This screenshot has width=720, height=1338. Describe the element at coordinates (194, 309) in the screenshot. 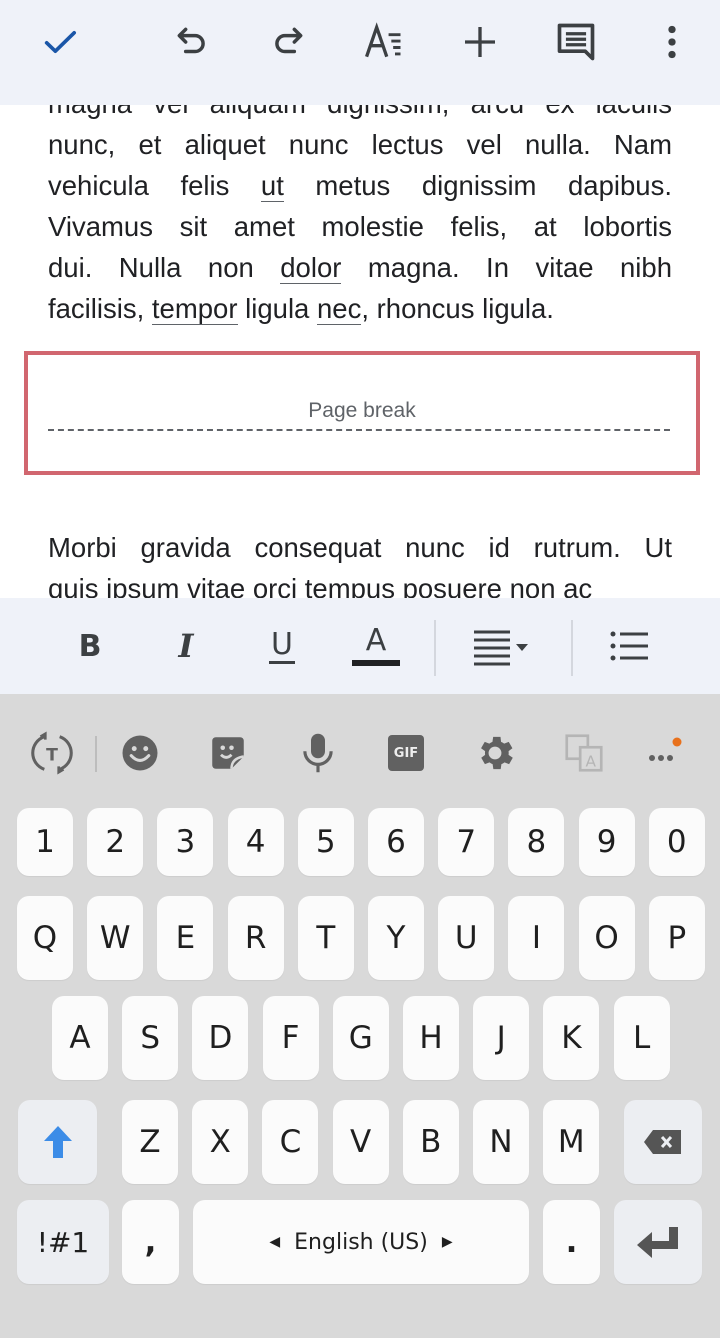

I see `spellcheck-underlined-word: tempor` at that location.